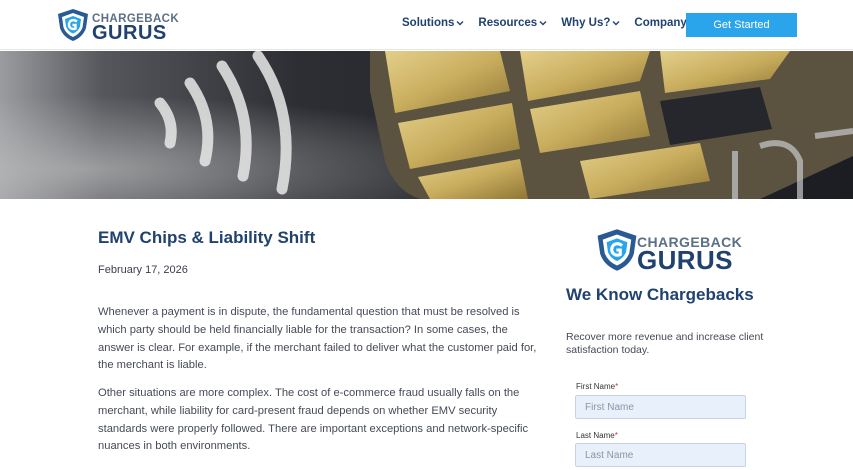 The width and height of the screenshot is (853, 470). What do you see at coordinates (556, 23) in the screenshot?
I see `main-nav: Solutions Resources Why Us? Company` at bounding box center [556, 23].